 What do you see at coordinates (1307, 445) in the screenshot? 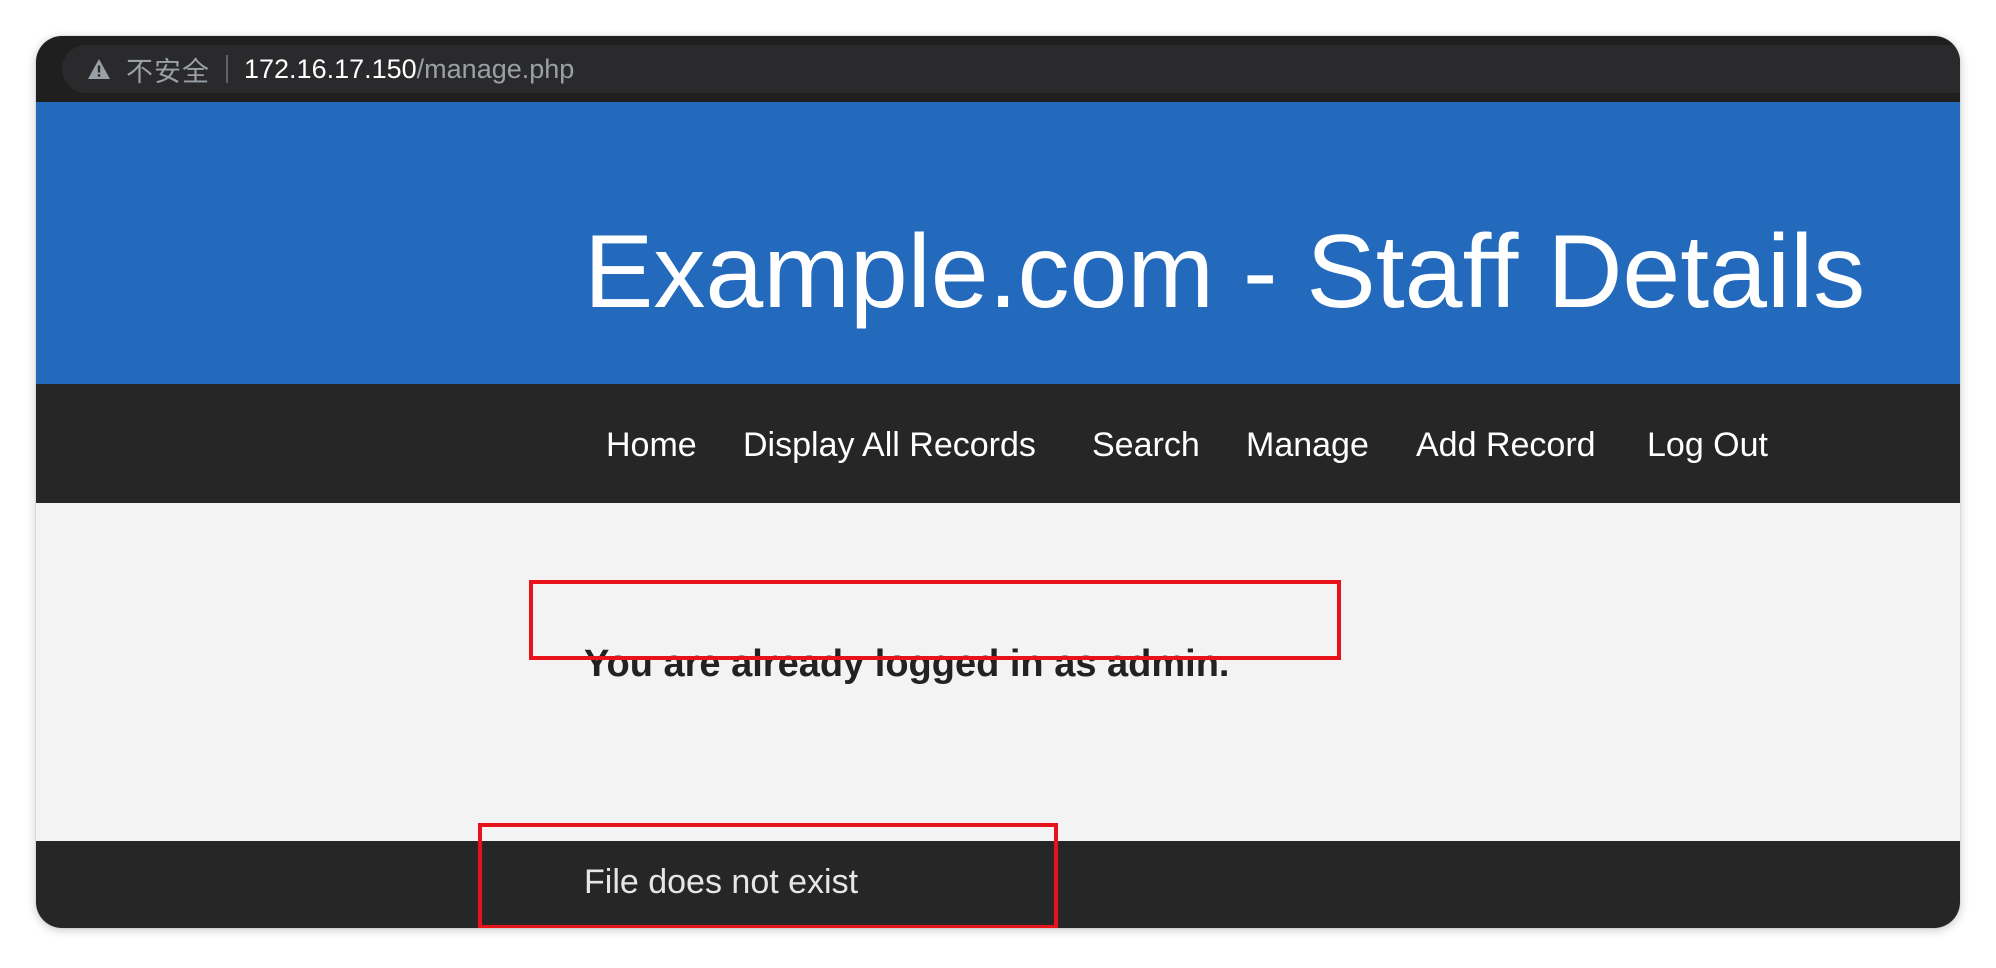
I see `nav-manage-link: Manage` at bounding box center [1307, 445].